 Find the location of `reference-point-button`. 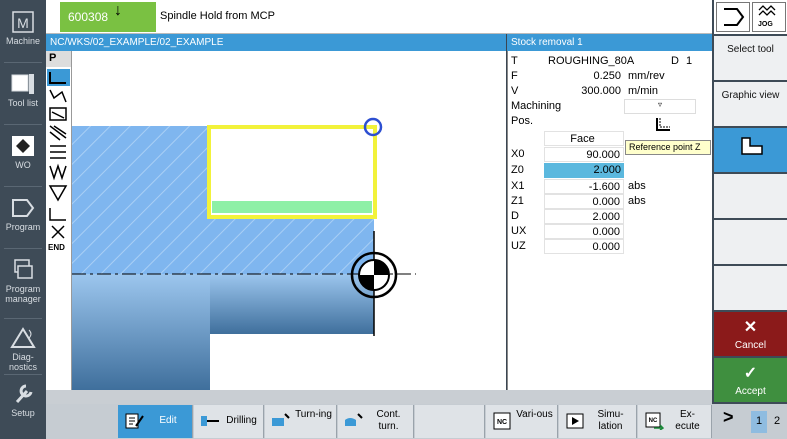

reference-point-button is located at coordinates (750, 150).